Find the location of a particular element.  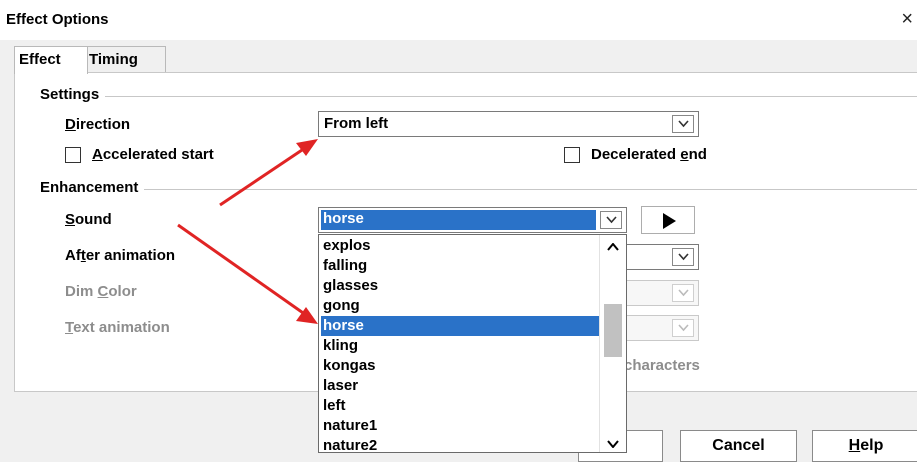

help-mnemonic: H is located at coordinates (854, 445).